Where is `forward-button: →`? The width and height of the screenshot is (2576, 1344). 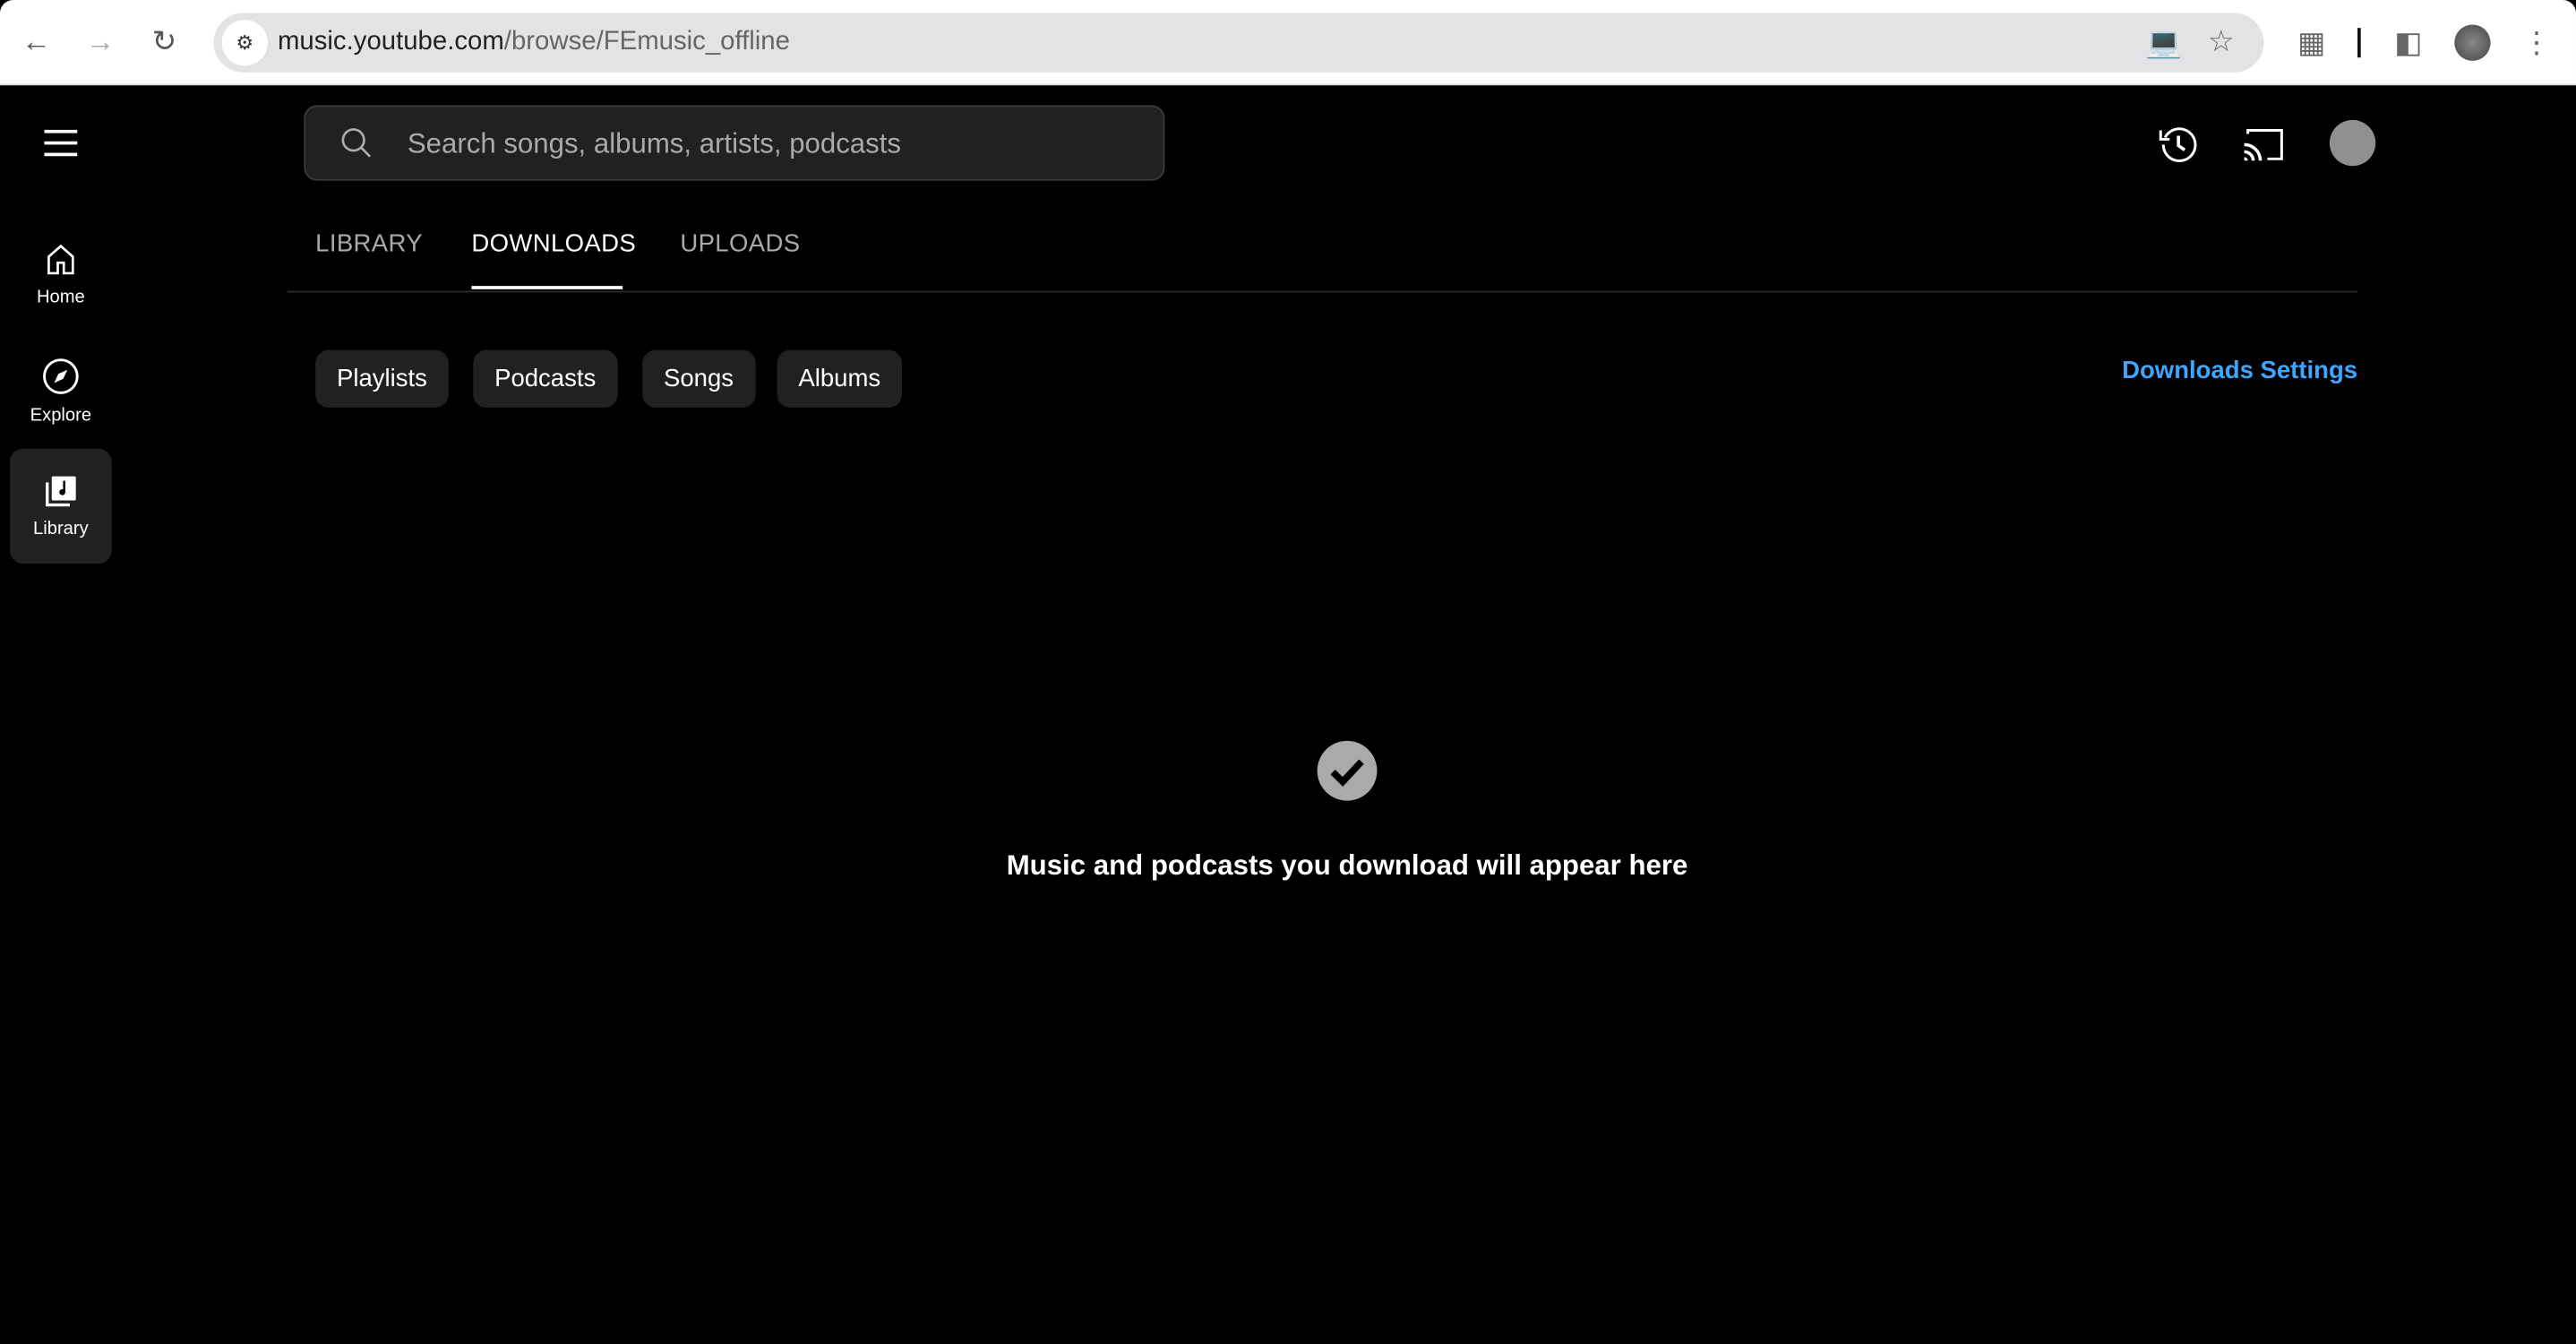 forward-button: → is located at coordinates (100, 41).